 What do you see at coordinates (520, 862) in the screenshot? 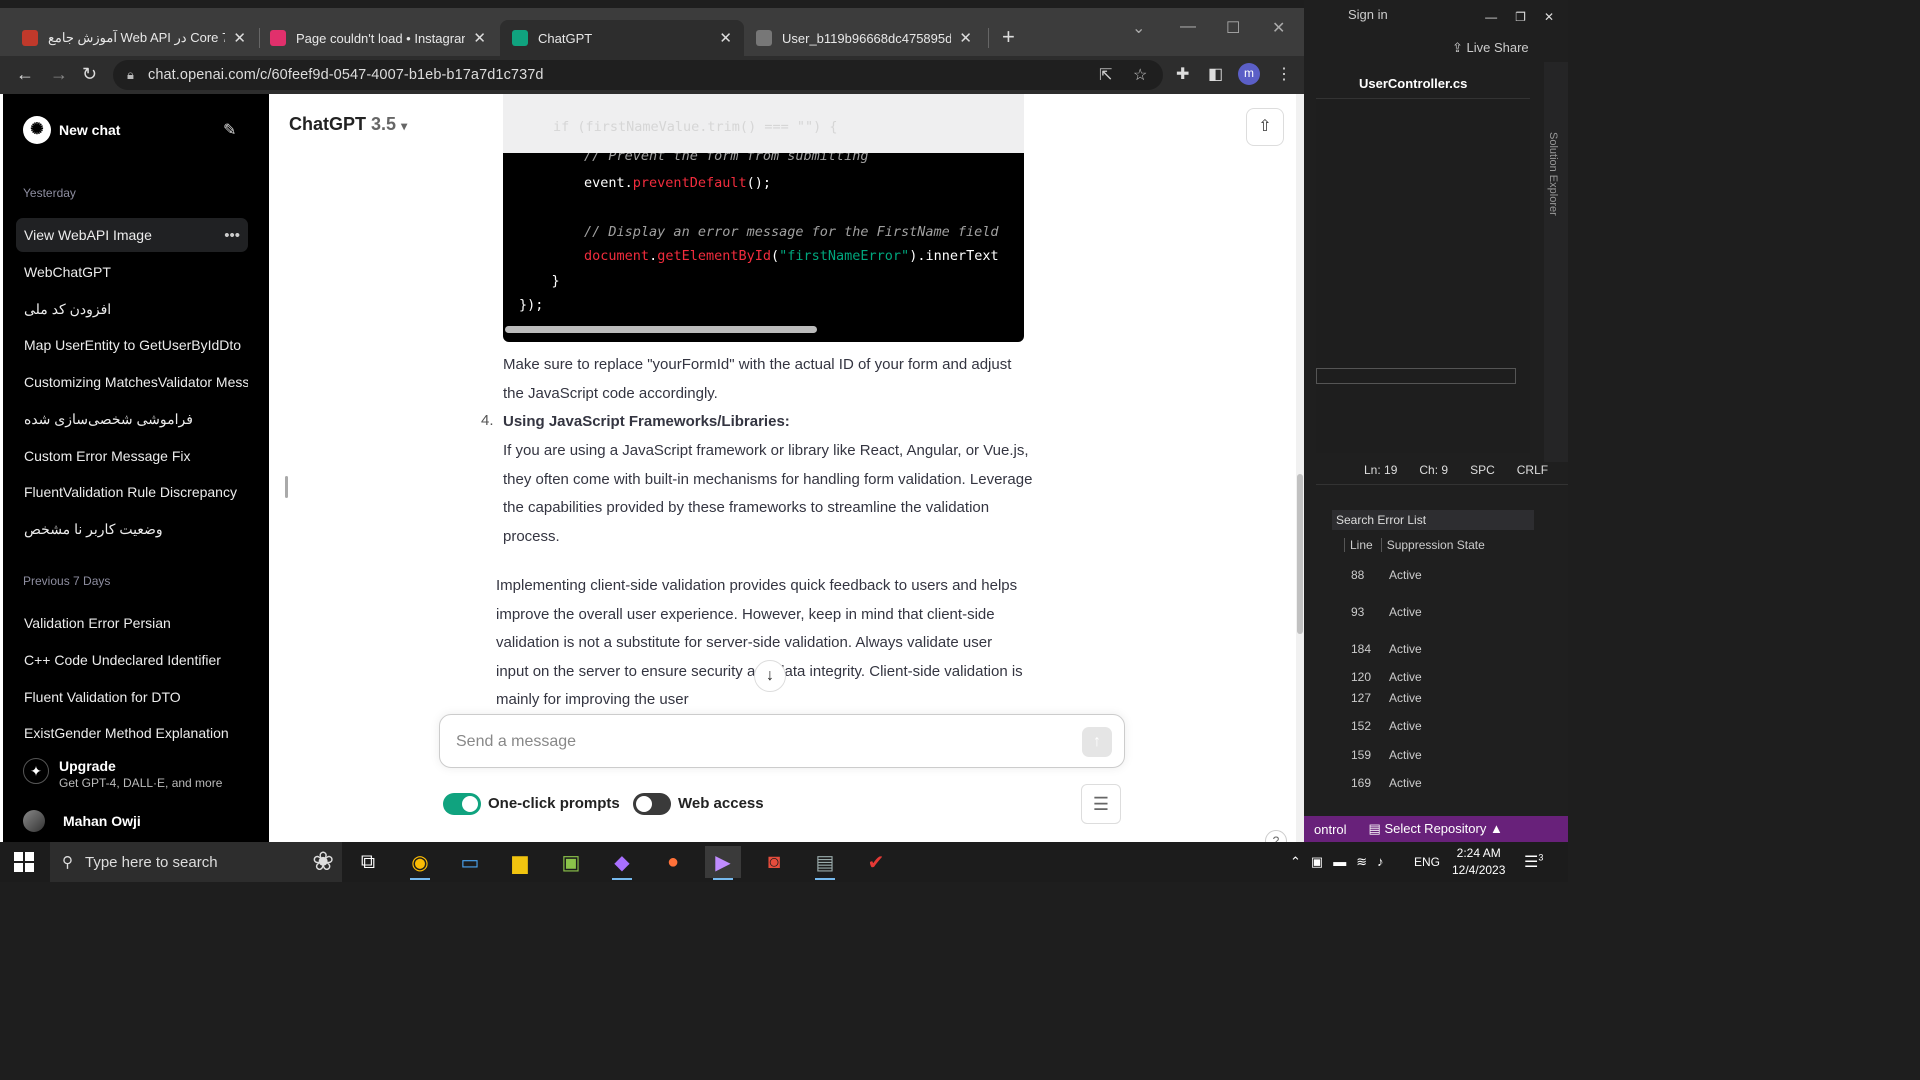
I see `file-explorer-icon: ▆` at bounding box center [520, 862].